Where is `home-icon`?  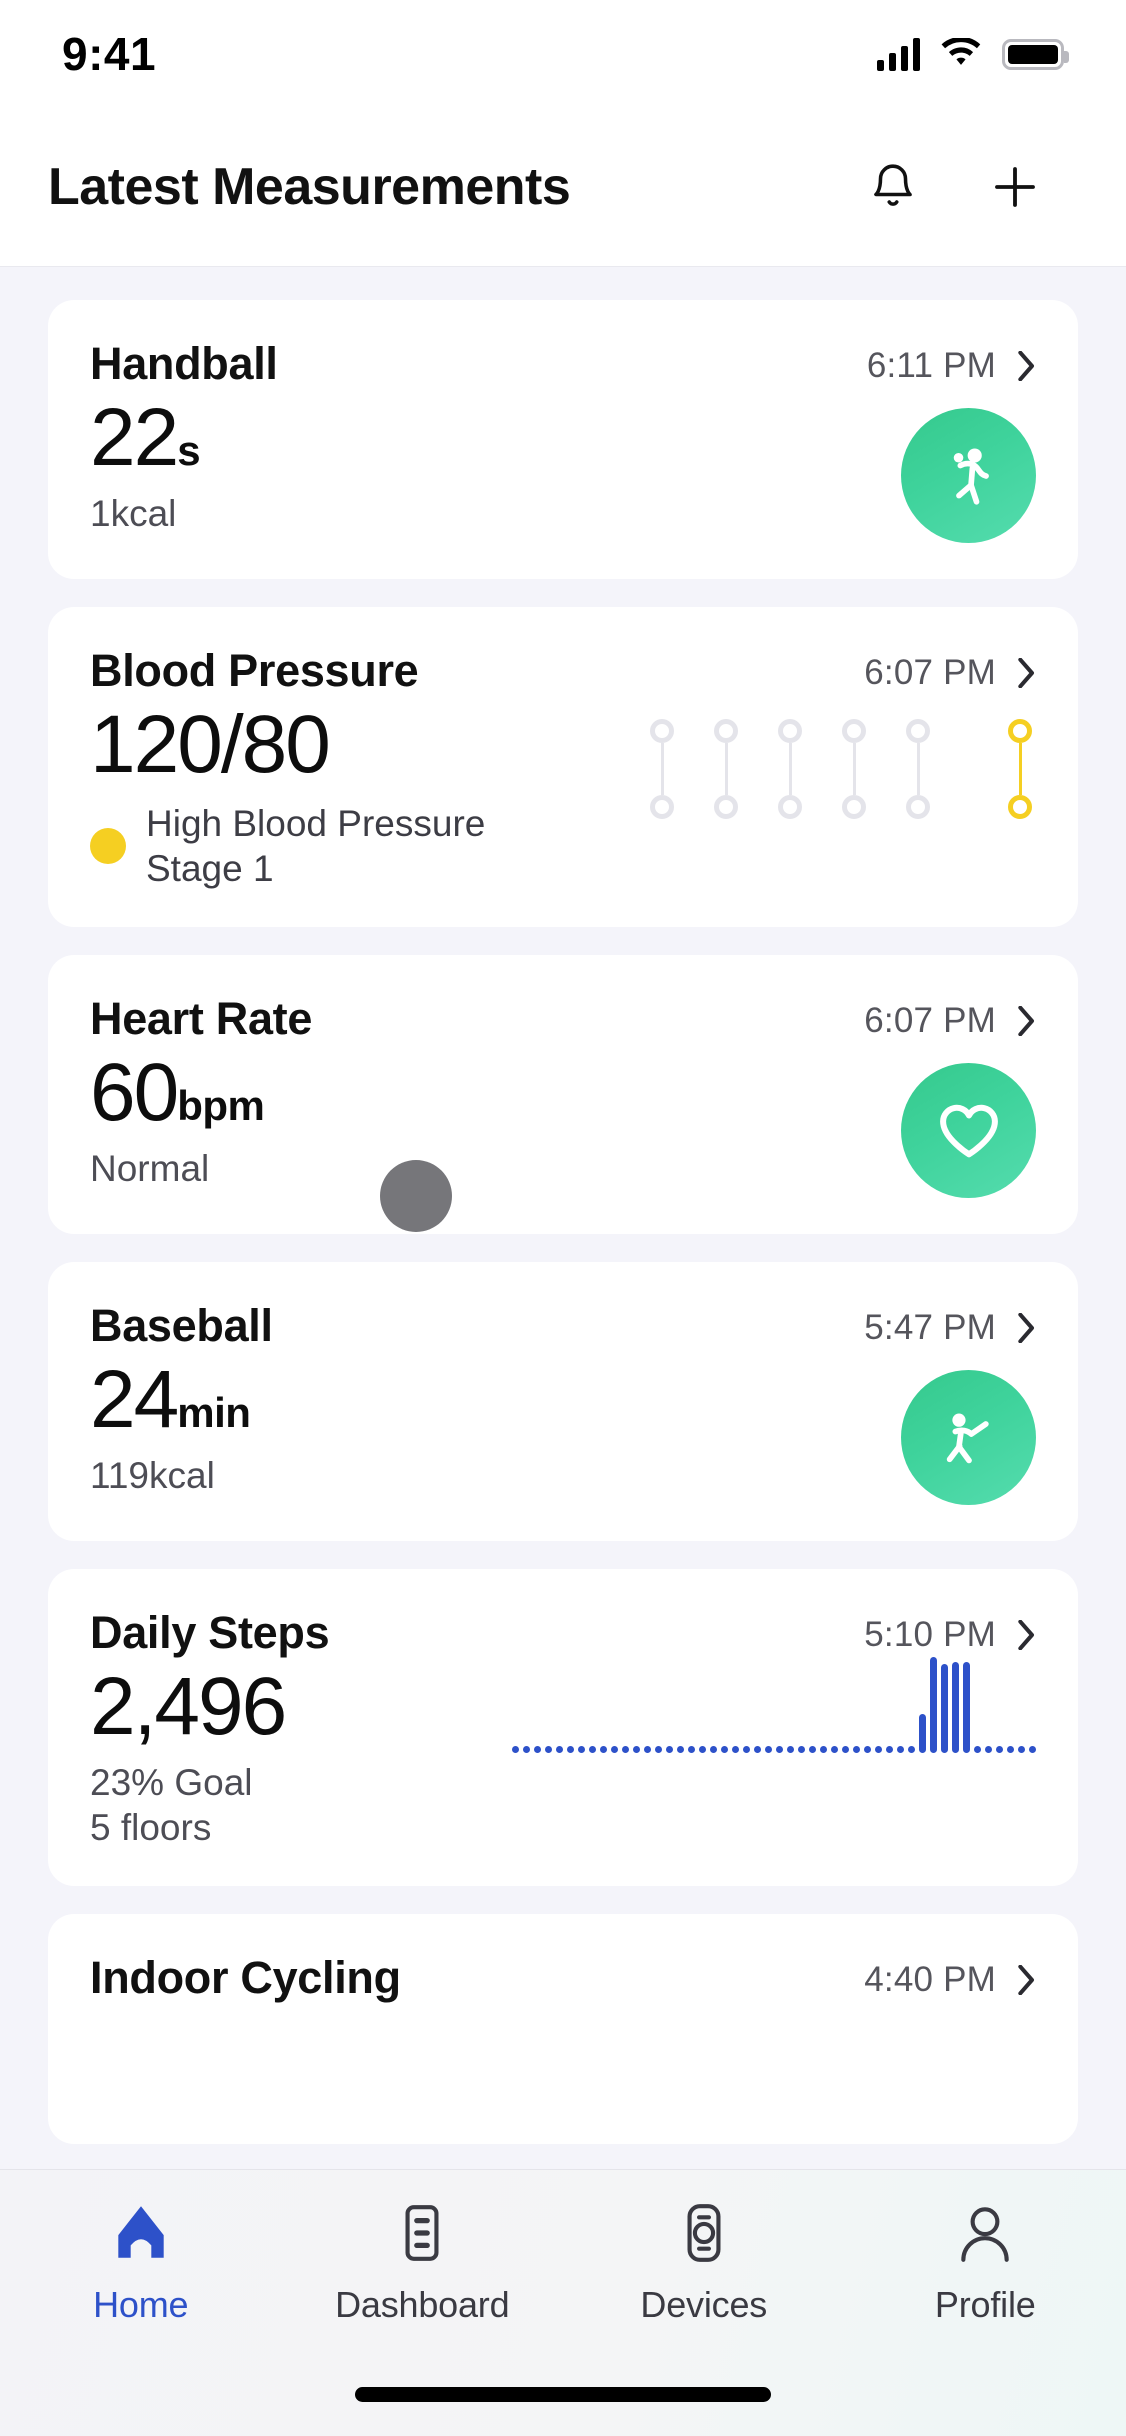
home-icon is located at coordinates (141, 2232).